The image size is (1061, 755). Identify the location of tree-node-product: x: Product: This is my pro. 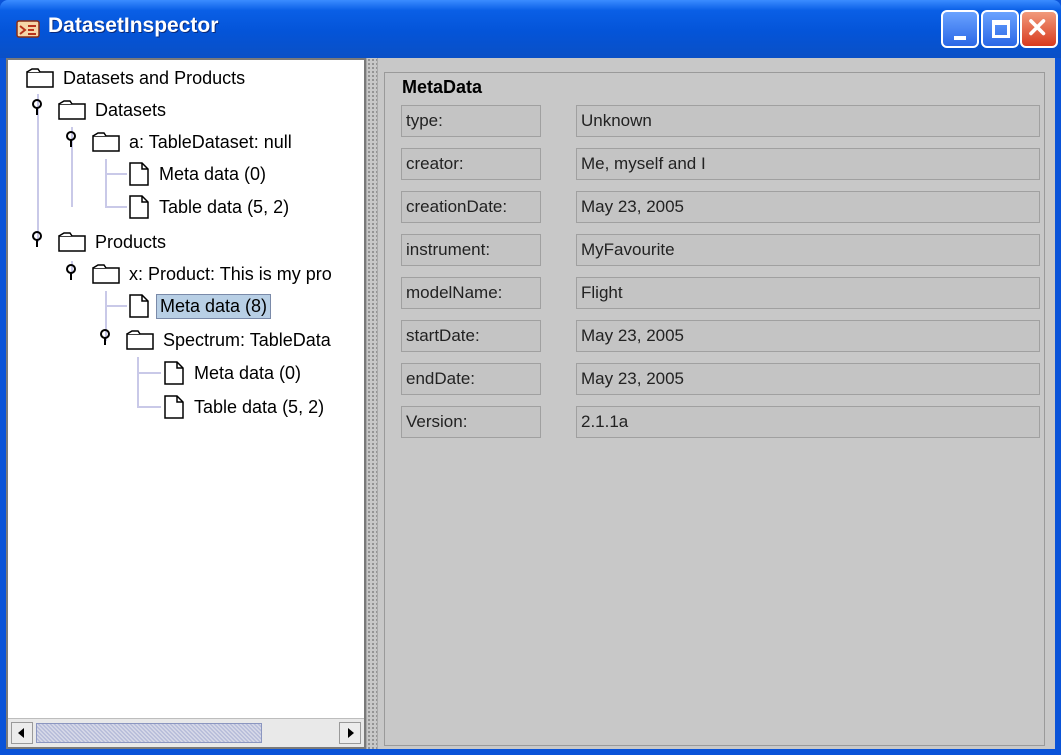
(213, 274).